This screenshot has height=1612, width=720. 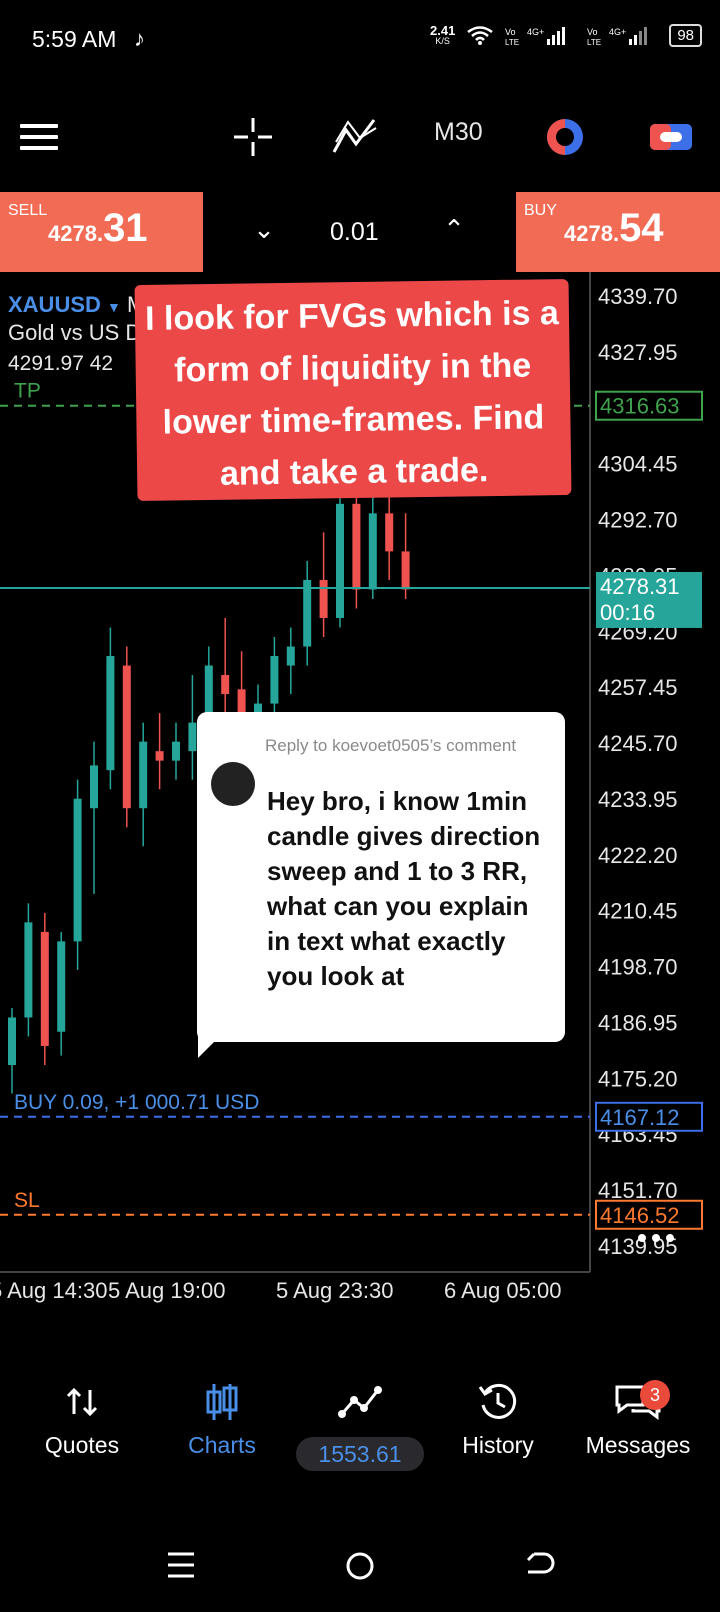 What do you see at coordinates (136, 1102) in the screenshot?
I see `position-label: BUY 0.09, +1 000.71 USD` at bounding box center [136, 1102].